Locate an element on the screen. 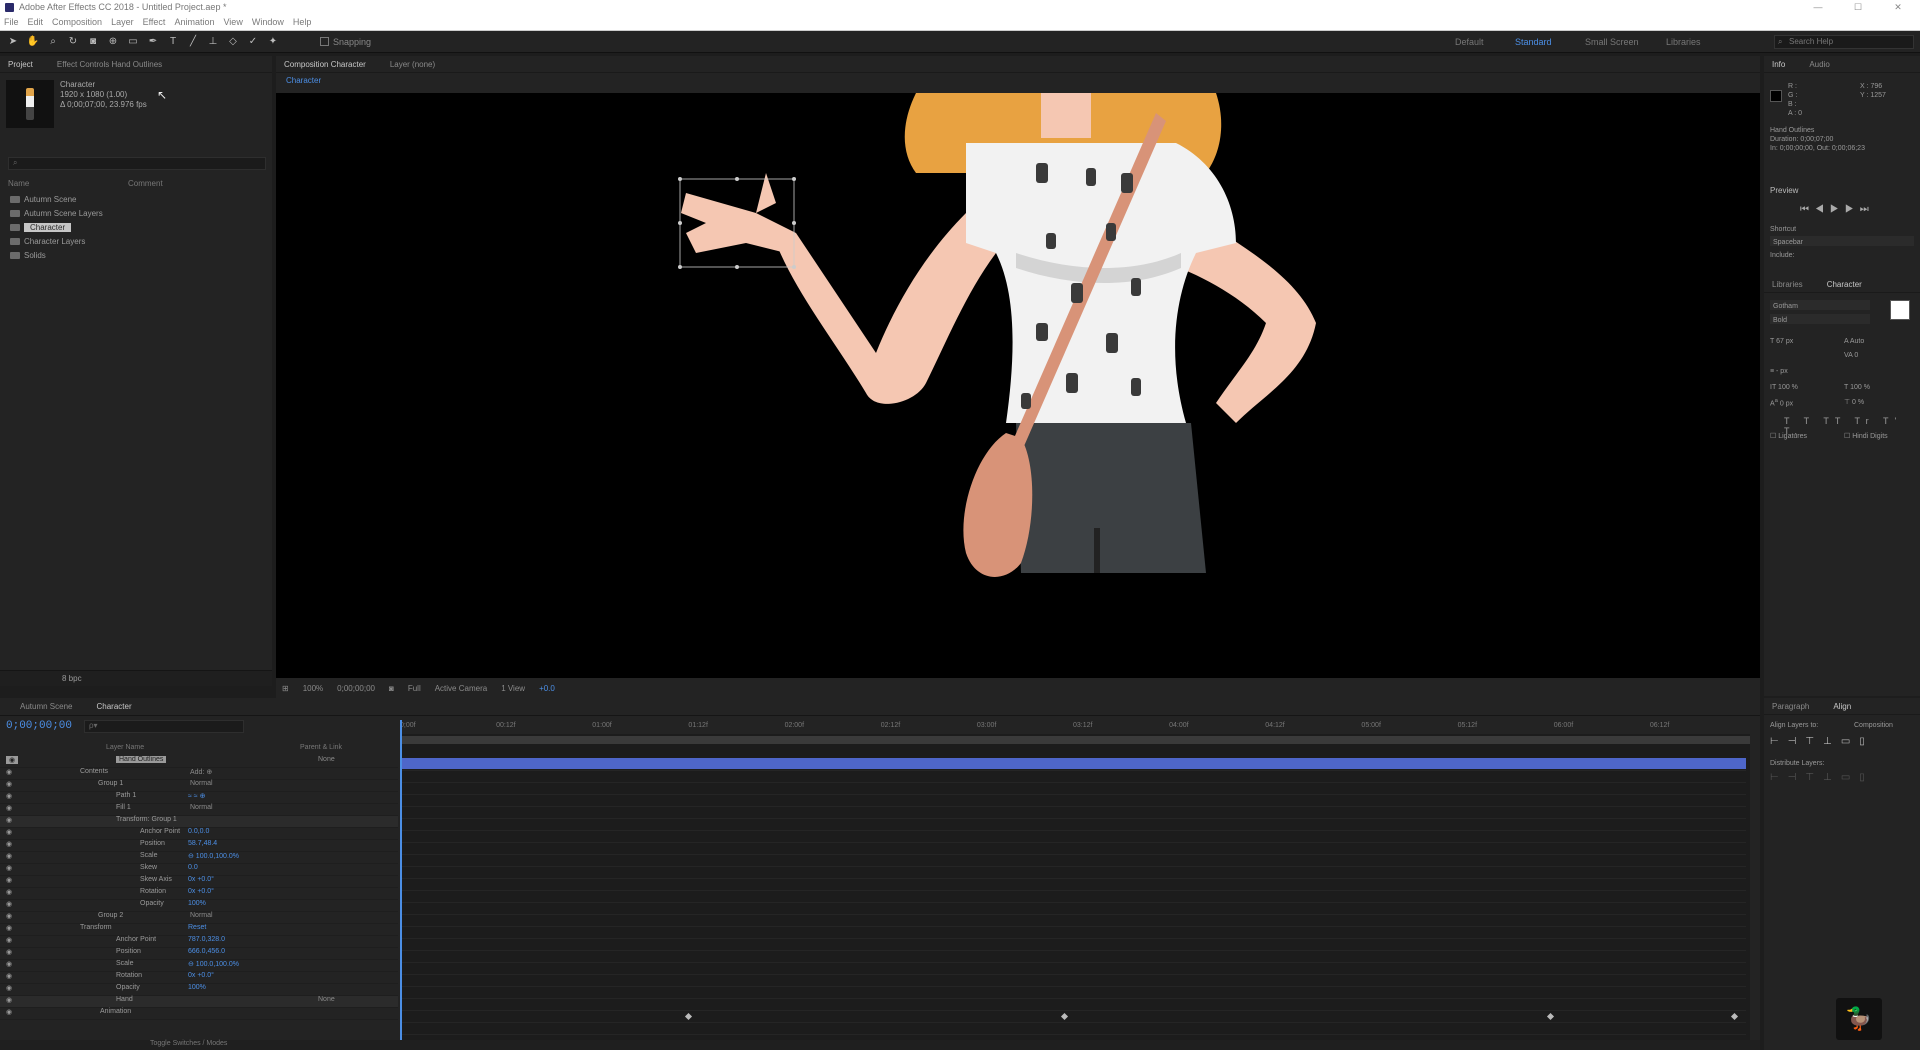 Image resolution: width=1920 pixels, height=1050 pixels. column-name: Name is located at coordinates (68, 185).